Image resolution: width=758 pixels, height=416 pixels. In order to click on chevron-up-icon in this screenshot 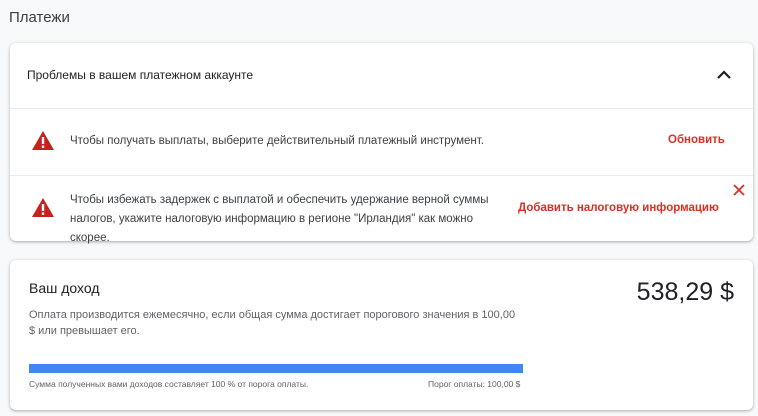, I will do `click(724, 75)`.